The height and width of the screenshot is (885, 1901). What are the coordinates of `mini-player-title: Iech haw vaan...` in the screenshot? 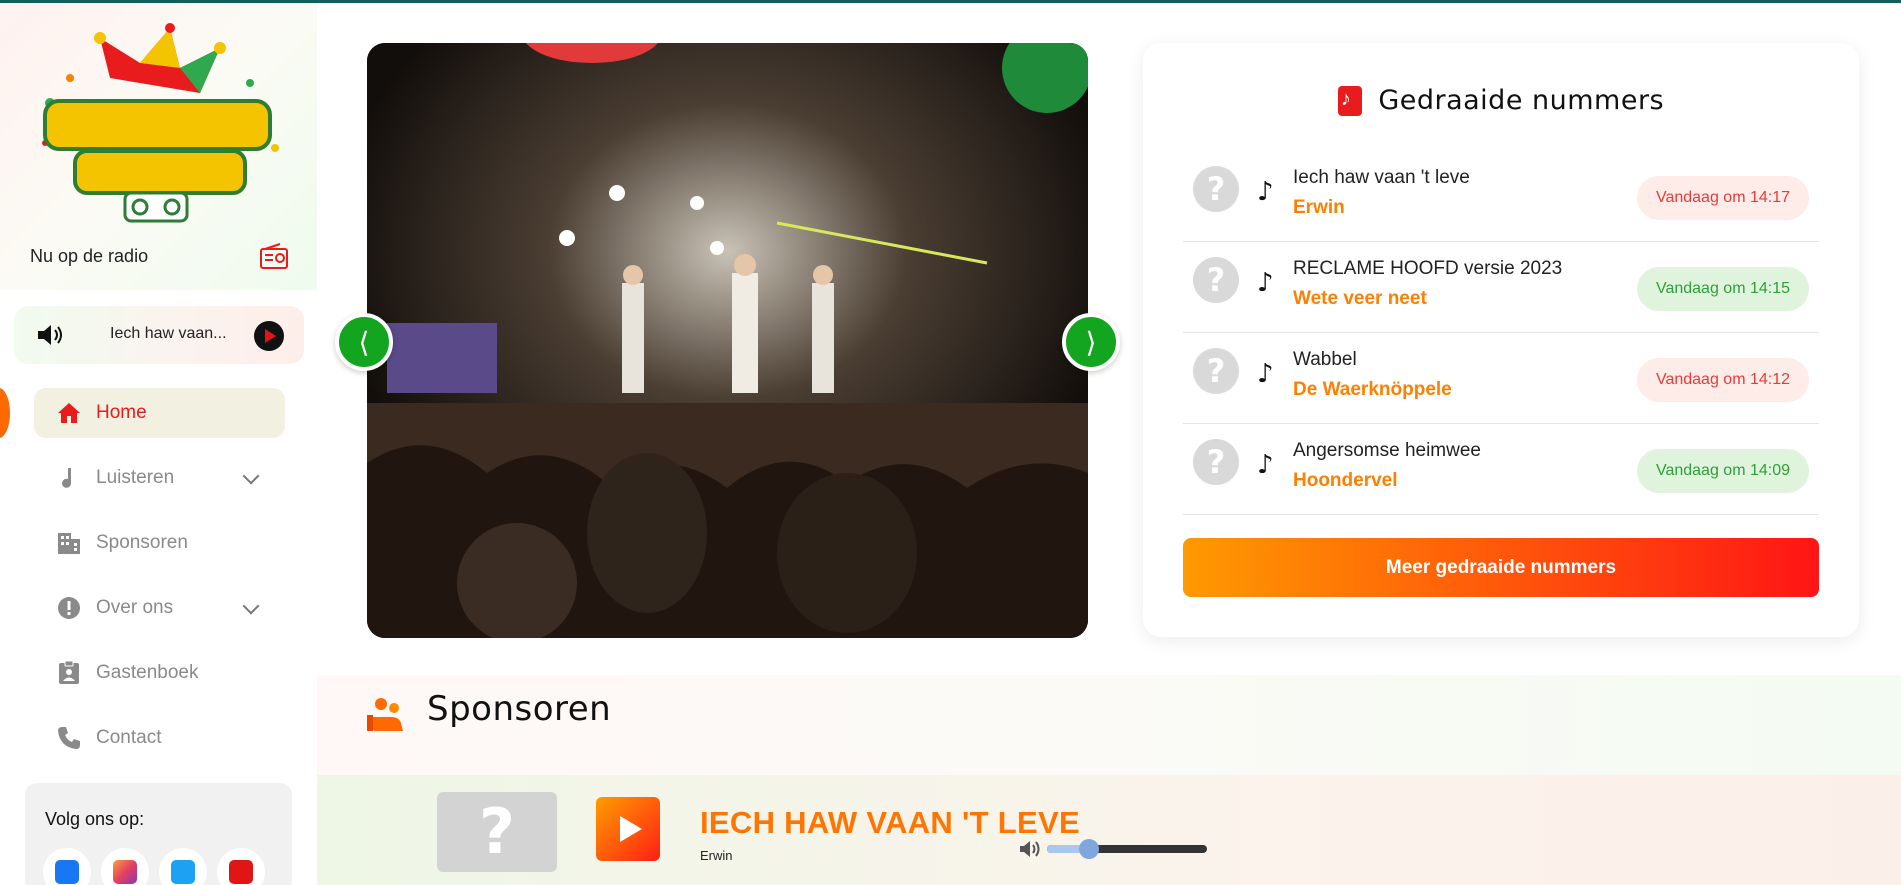 It's located at (168, 333).